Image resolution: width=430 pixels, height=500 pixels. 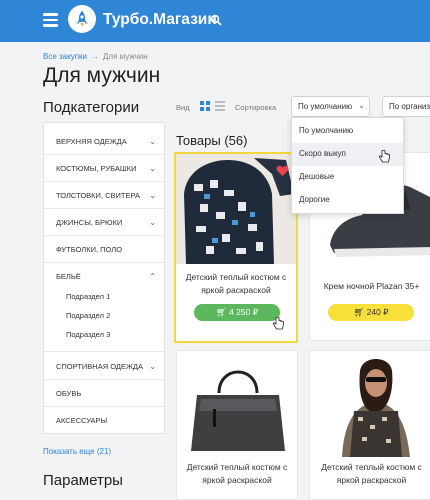 What do you see at coordinates (82, 19) in the screenshot?
I see `rocket-logo-icon` at bounding box center [82, 19].